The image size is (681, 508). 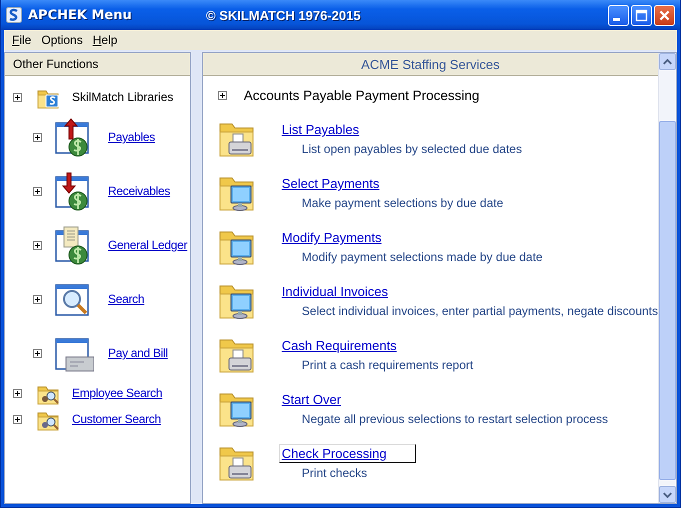 What do you see at coordinates (618, 15) in the screenshot?
I see `minimize-button` at bounding box center [618, 15].